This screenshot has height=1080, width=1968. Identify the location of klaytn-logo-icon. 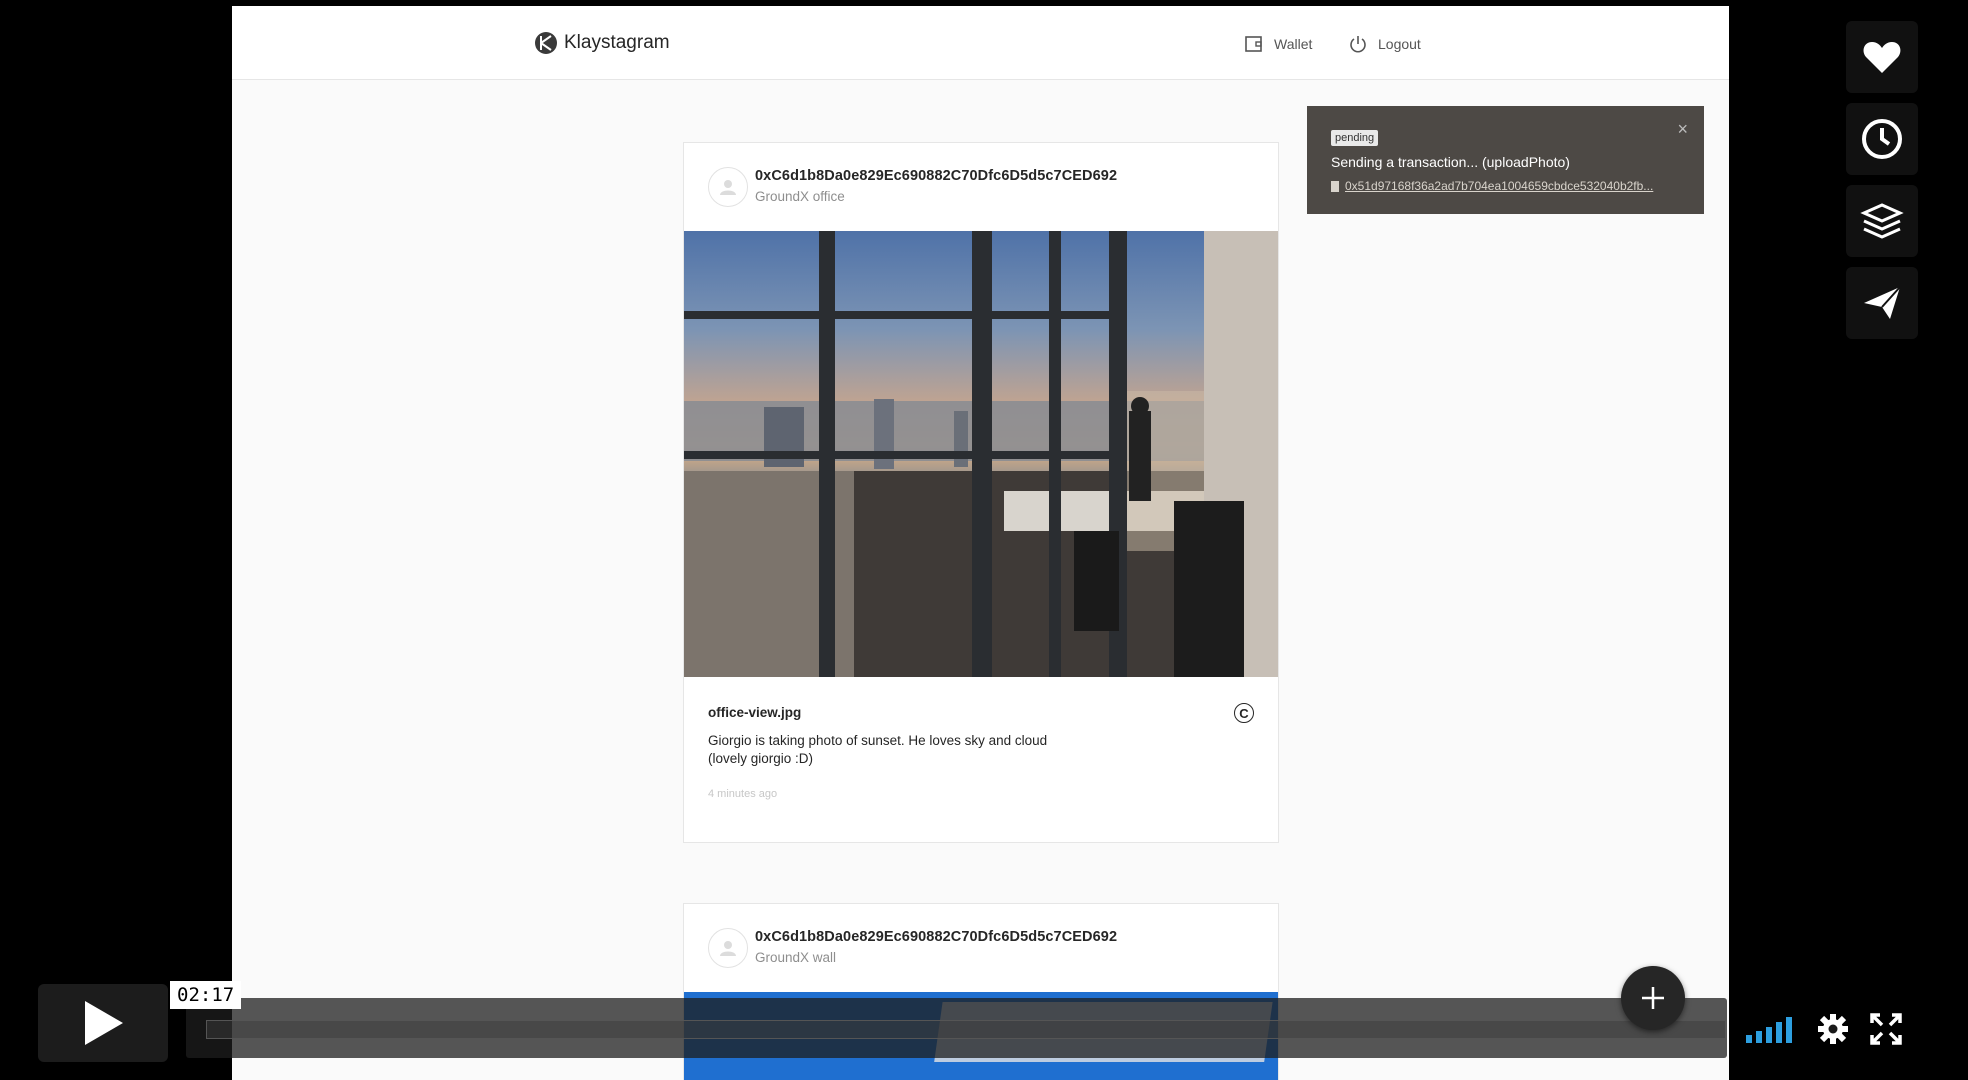
(546, 43).